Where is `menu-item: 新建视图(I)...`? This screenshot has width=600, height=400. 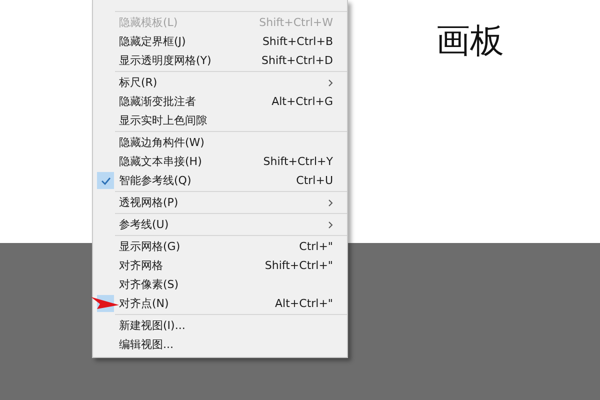
menu-item: 新建视图(I)... is located at coordinates (220, 325).